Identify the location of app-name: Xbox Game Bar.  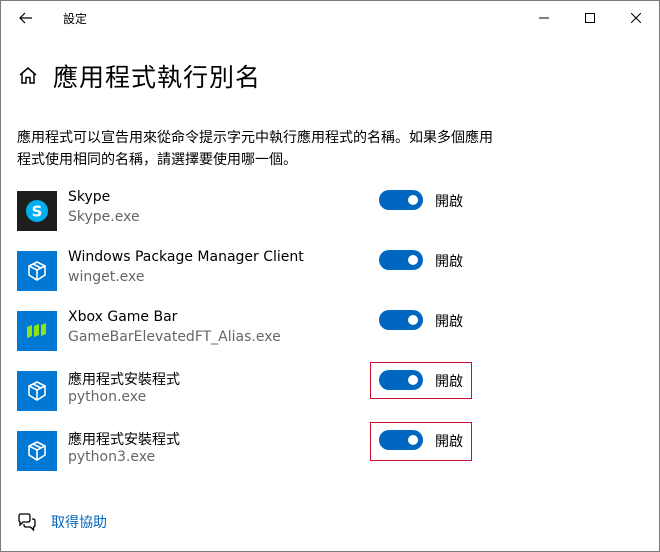
(123, 317).